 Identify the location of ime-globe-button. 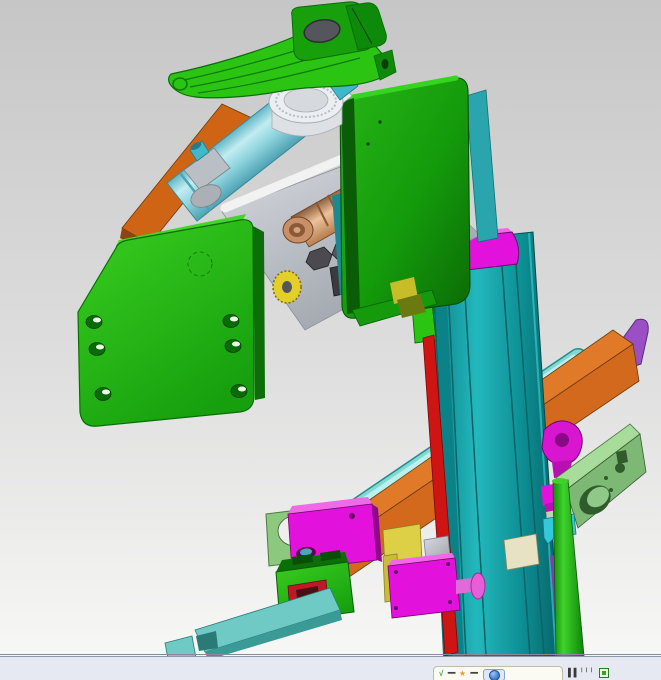
(494, 674).